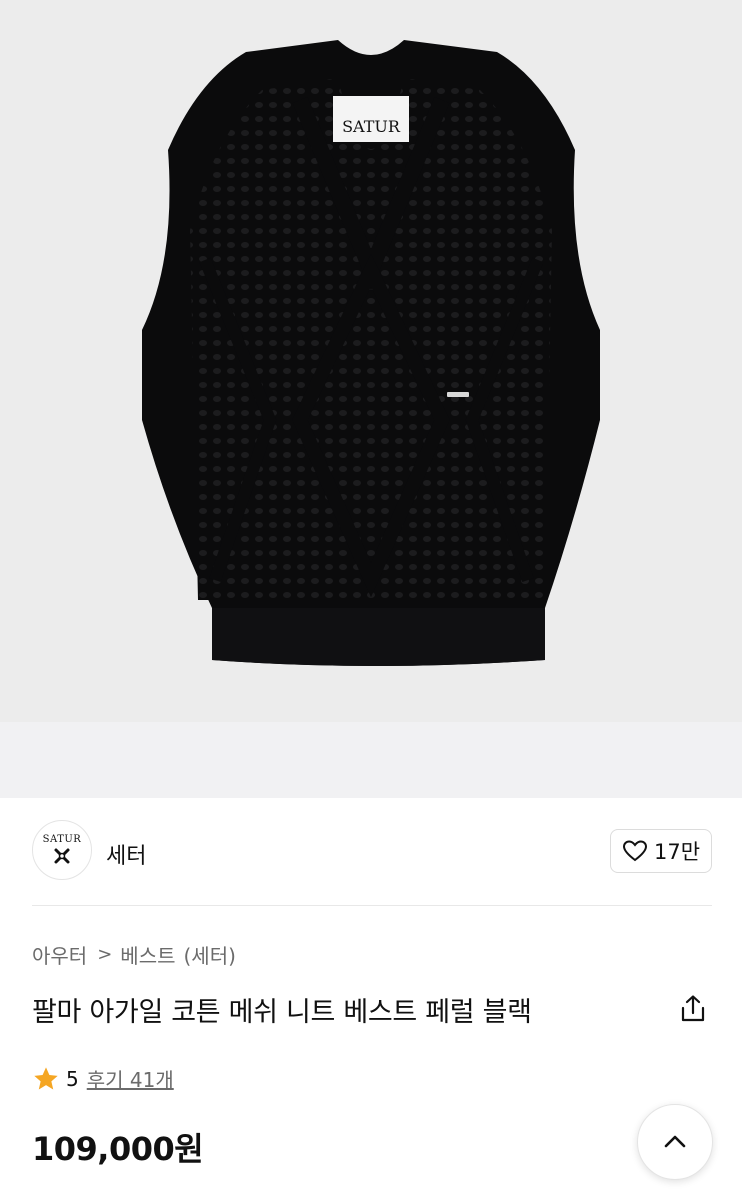 The width and height of the screenshot is (742, 1200). What do you see at coordinates (371, 126) in the screenshot?
I see `garment-label-text: SATUR` at bounding box center [371, 126].